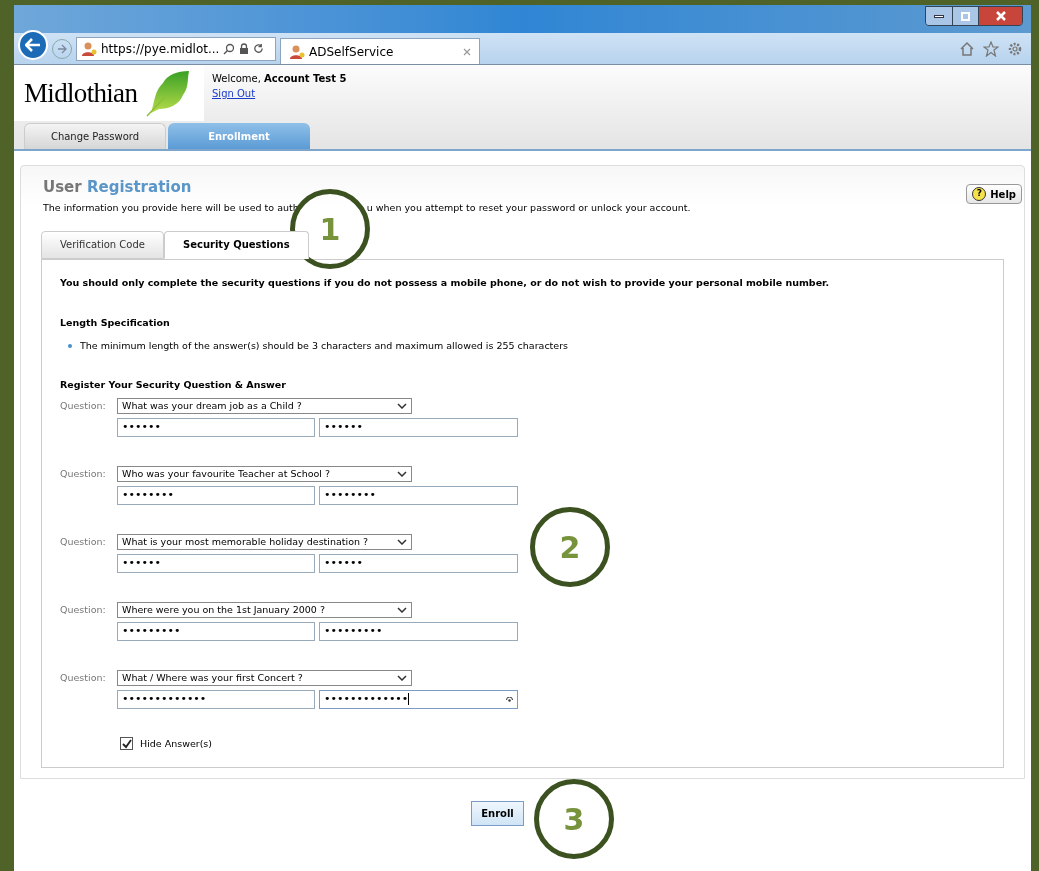 Image resolution: width=1039 pixels, height=871 pixels. I want to click on step-callout: 2, so click(570, 547).